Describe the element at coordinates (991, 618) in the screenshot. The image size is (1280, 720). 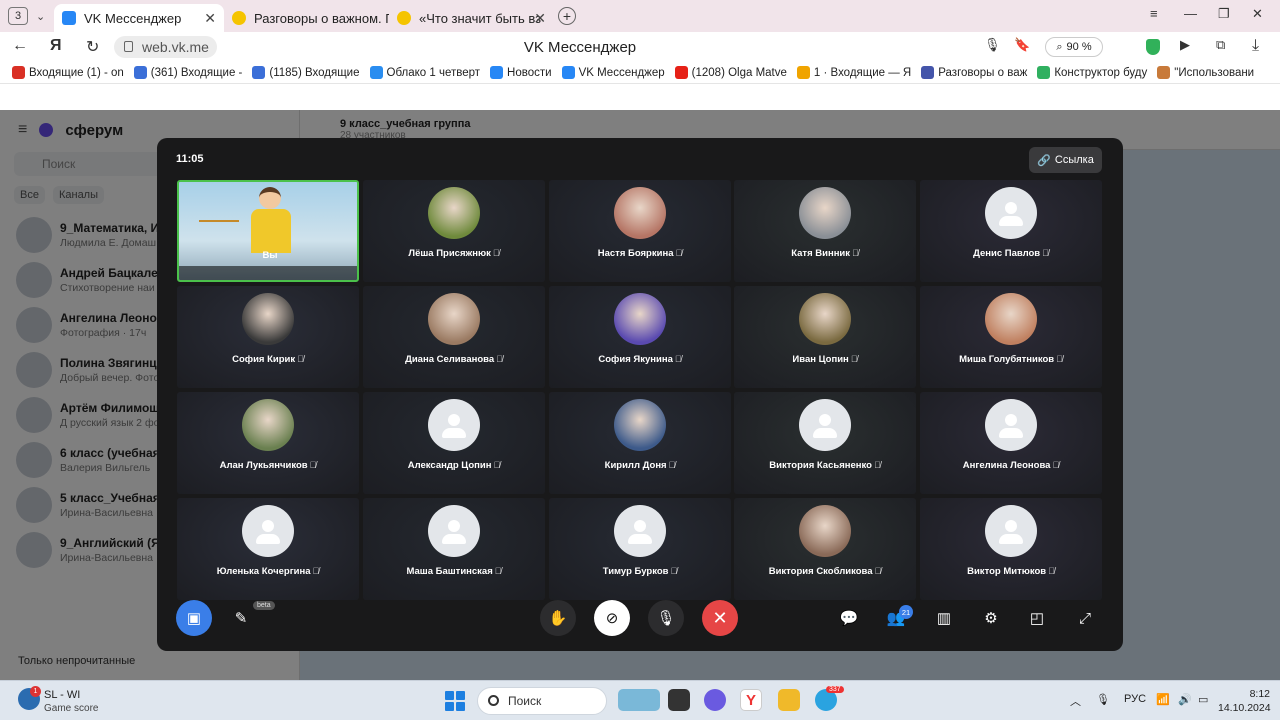
I see `settings-button: ⚙` at that location.